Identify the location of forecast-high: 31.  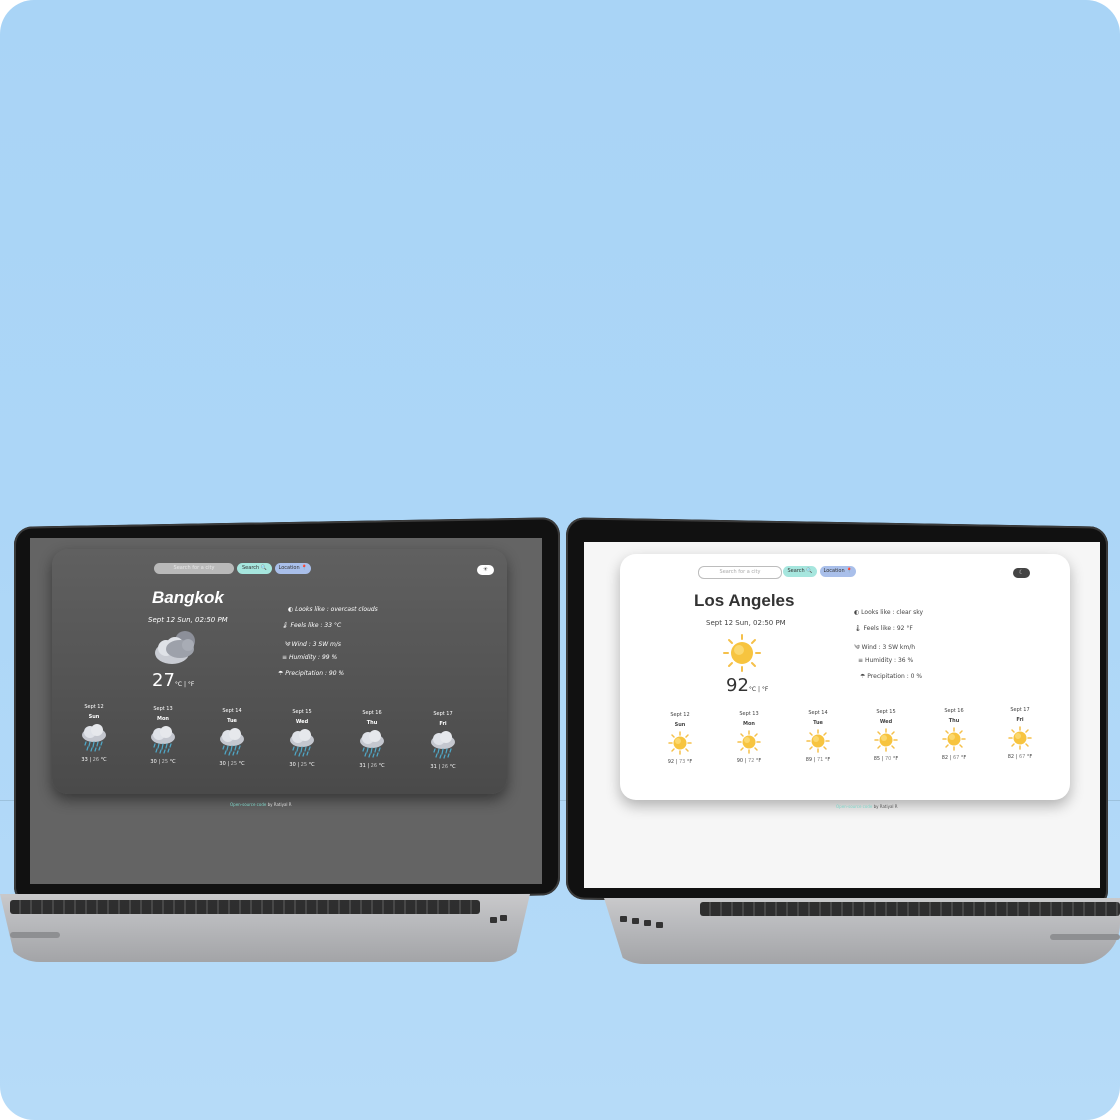
(362, 766).